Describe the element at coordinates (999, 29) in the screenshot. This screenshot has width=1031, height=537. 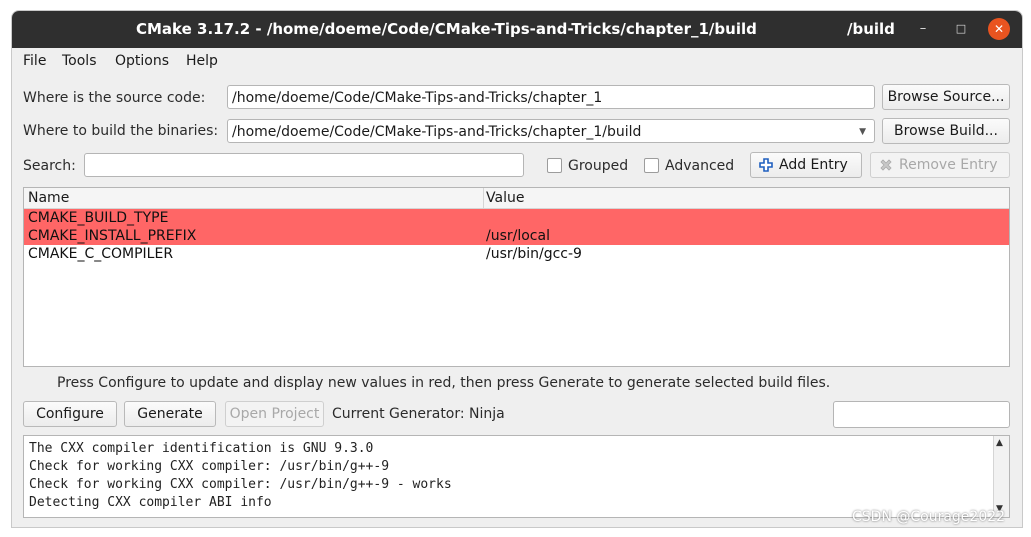
I see `close-button: ✕` at that location.